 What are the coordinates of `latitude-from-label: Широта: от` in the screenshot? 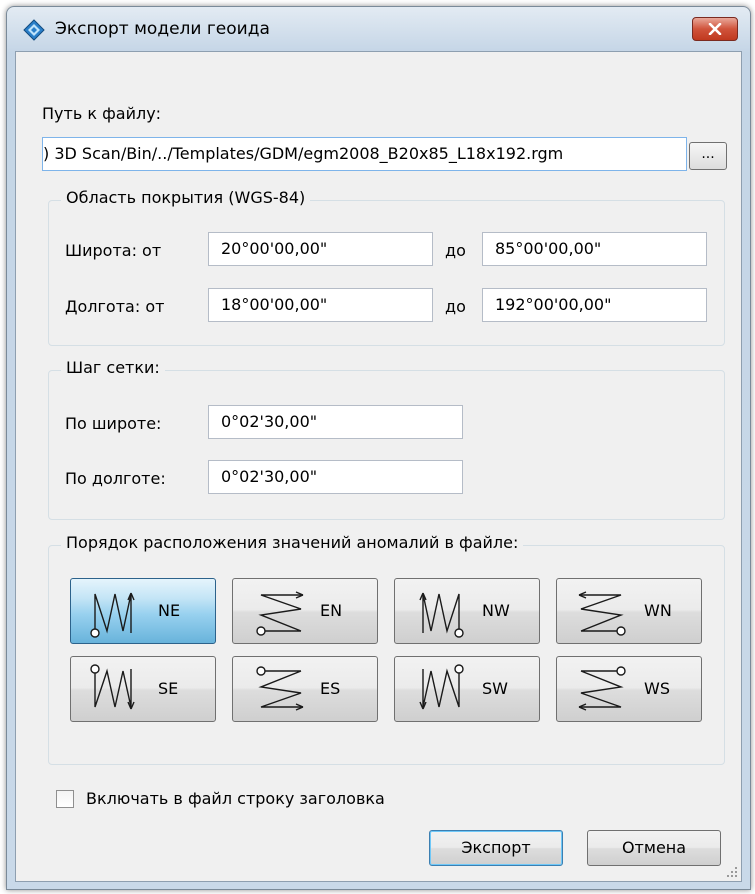 It's located at (113, 250).